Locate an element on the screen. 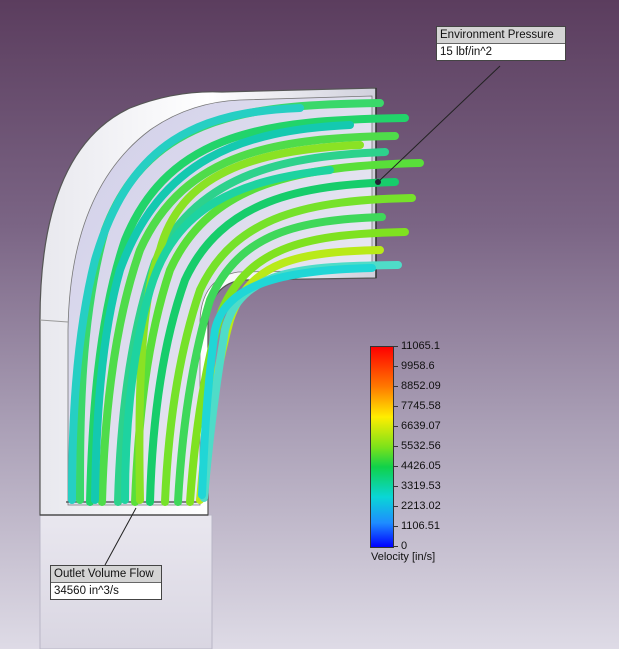  legend-tick: 4426.05 is located at coordinates (421, 466).